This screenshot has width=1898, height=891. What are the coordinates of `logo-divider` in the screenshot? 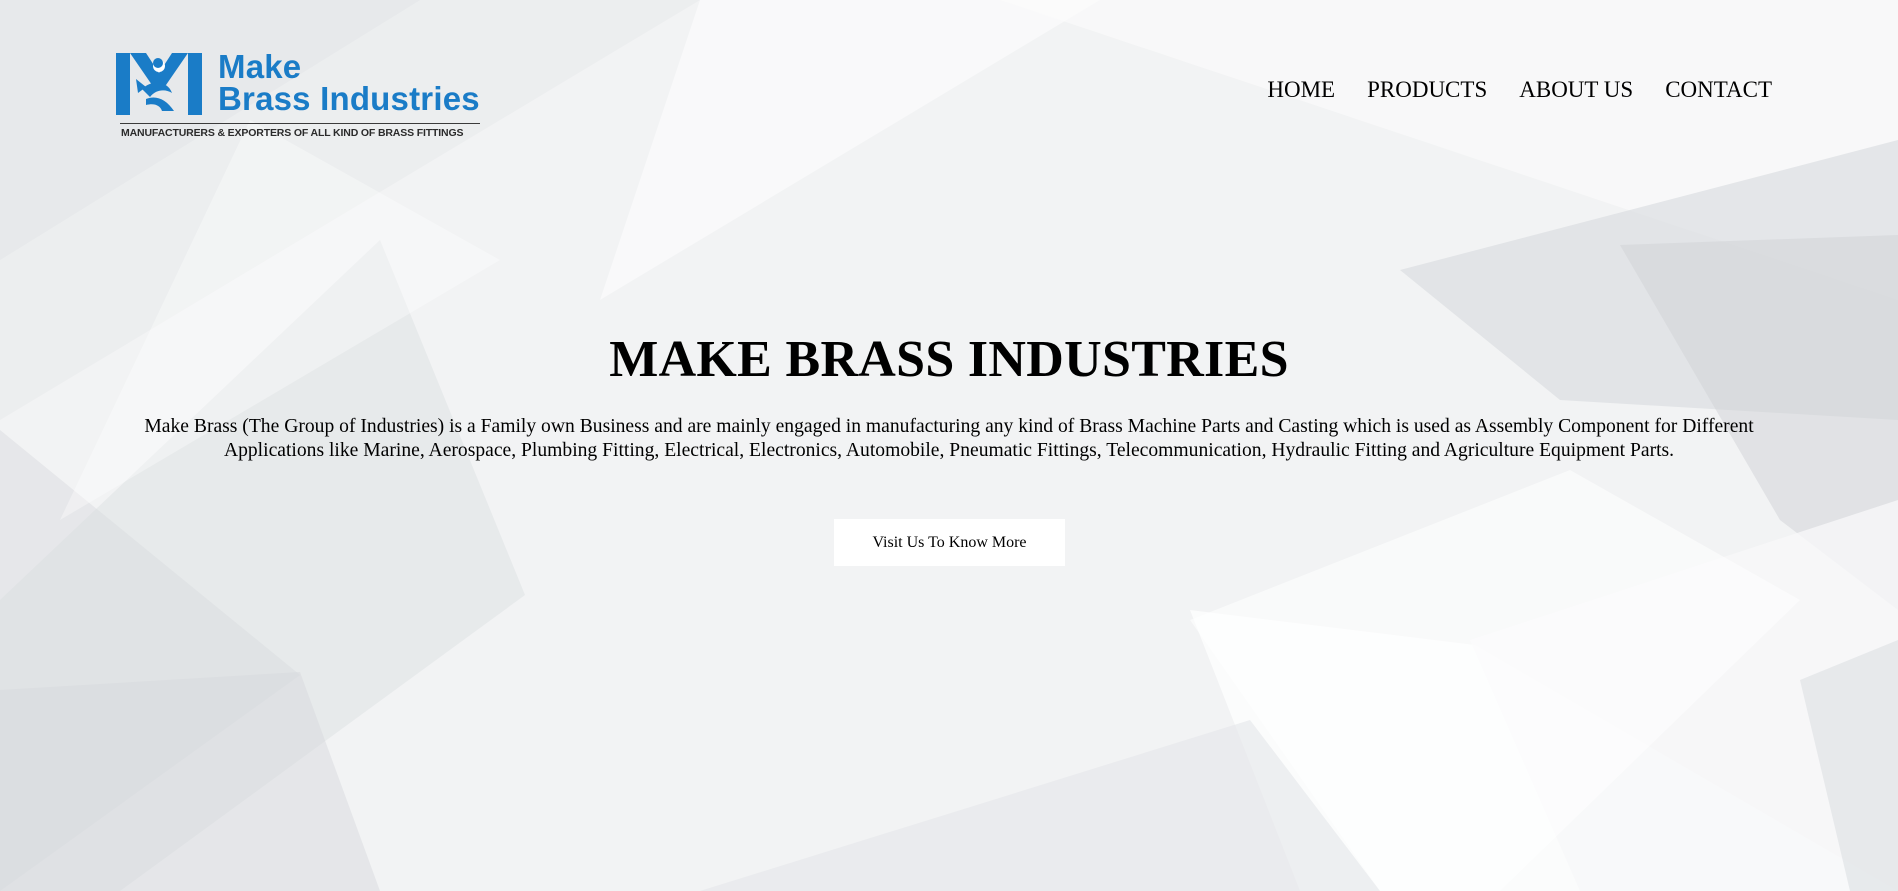 It's located at (300, 123).